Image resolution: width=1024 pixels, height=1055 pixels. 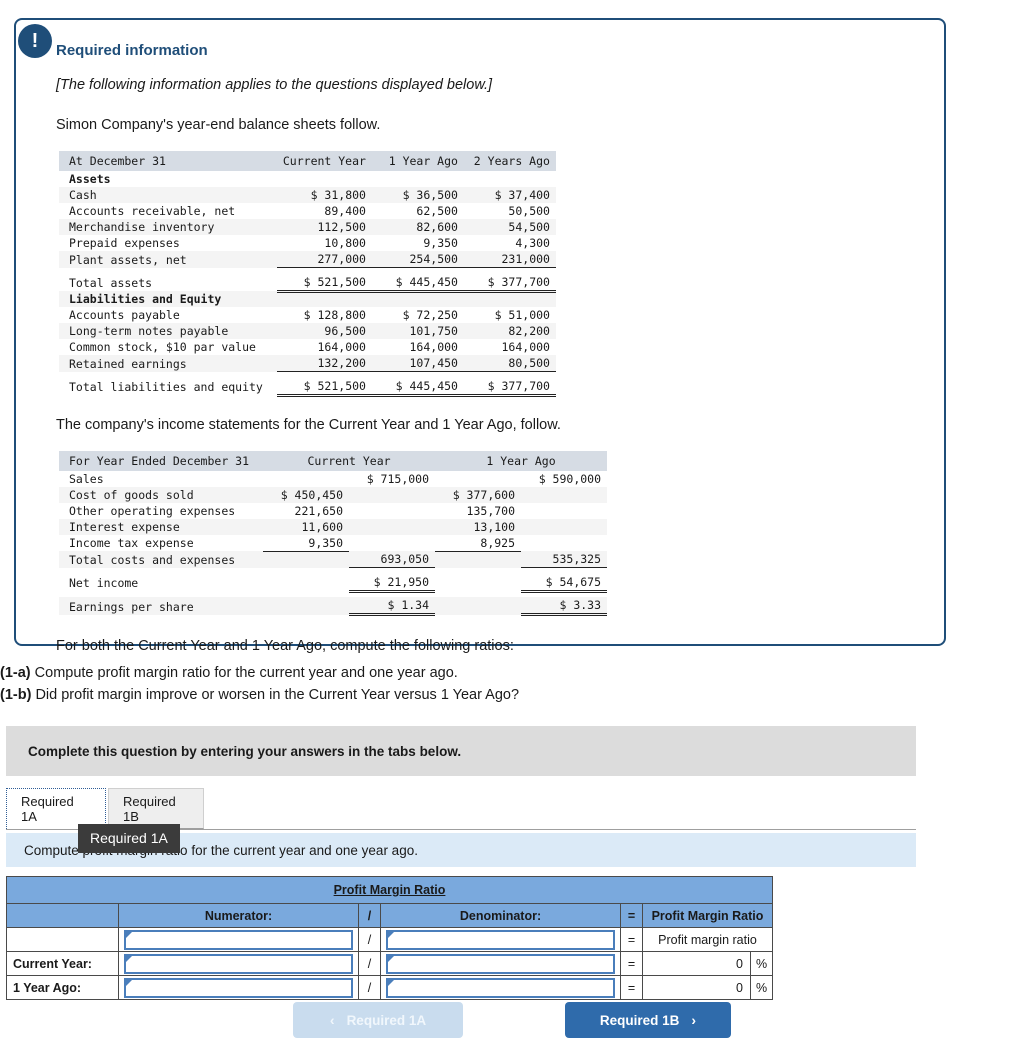 What do you see at coordinates (166, 387) in the screenshot?
I see `bs-row-label: Total liabilities and equity` at bounding box center [166, 387].